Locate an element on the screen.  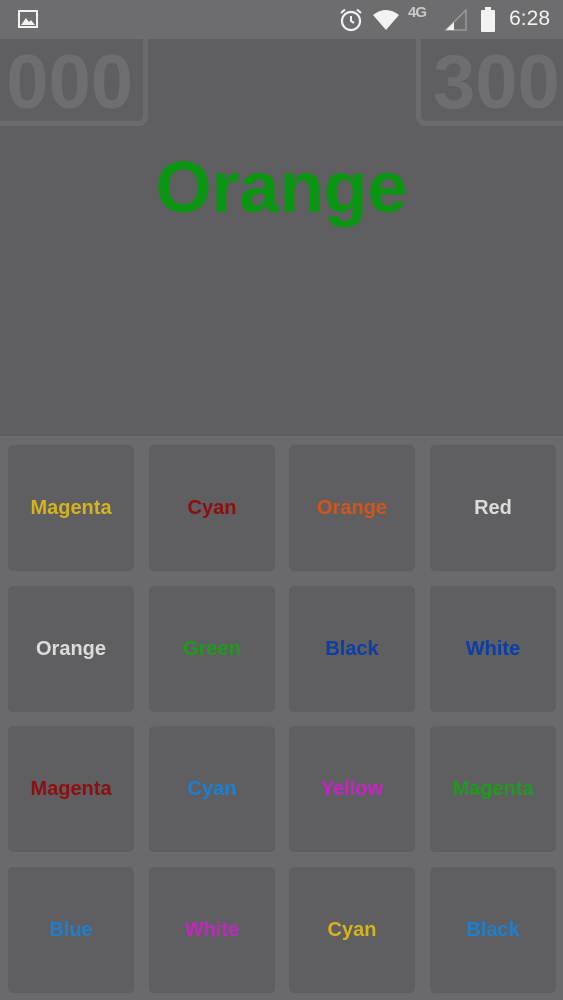
color-tile: Green is located at coordinates (212, 649).